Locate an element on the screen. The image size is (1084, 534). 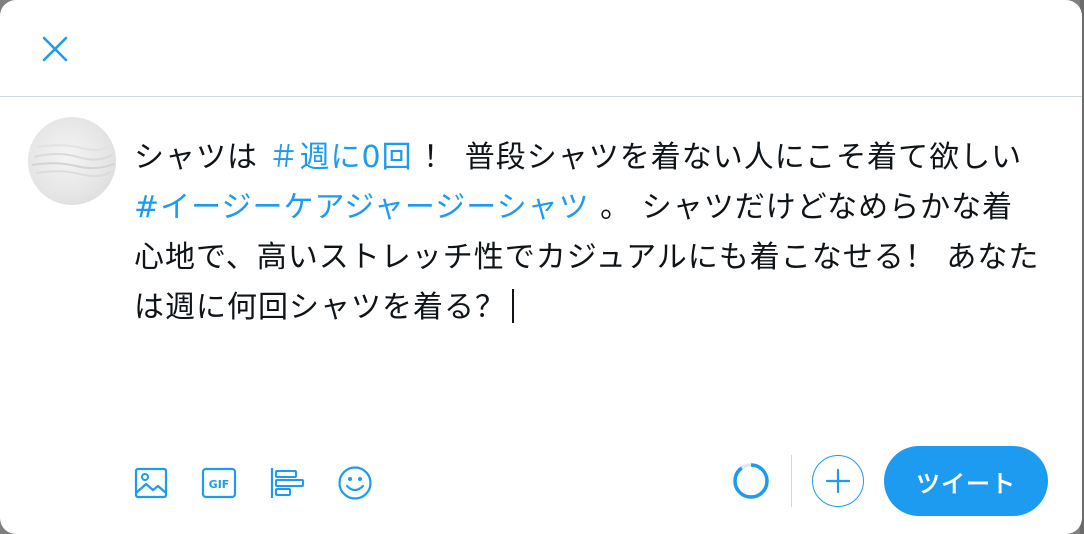
text-segment: ！ 普段シャツを着ない人にこそ着て欲しい is located at coordinates (717, 157).